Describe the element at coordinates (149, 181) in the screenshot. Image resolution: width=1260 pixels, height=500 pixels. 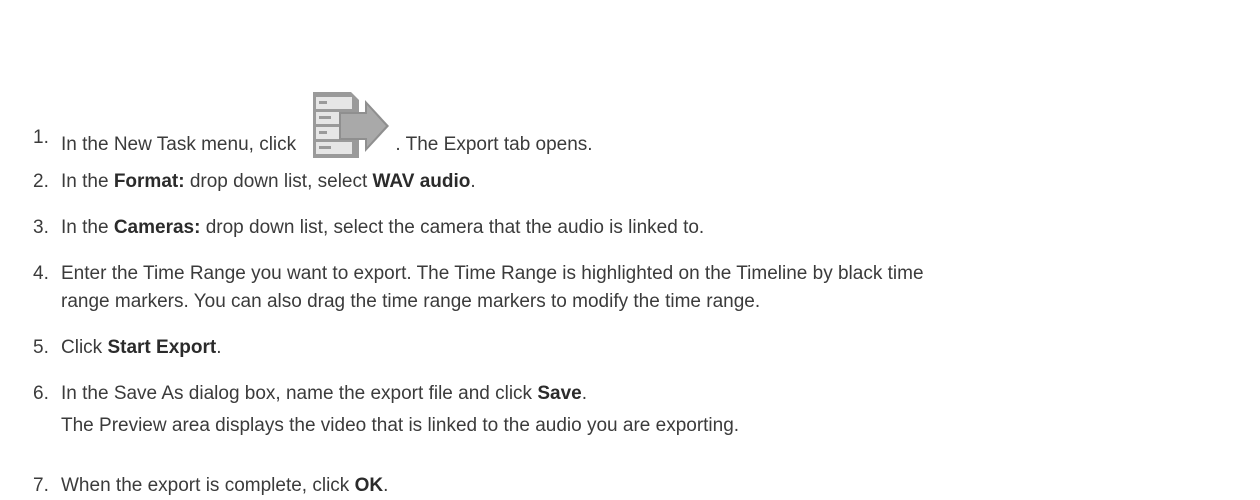
I see `format-label: Format:` at that location.